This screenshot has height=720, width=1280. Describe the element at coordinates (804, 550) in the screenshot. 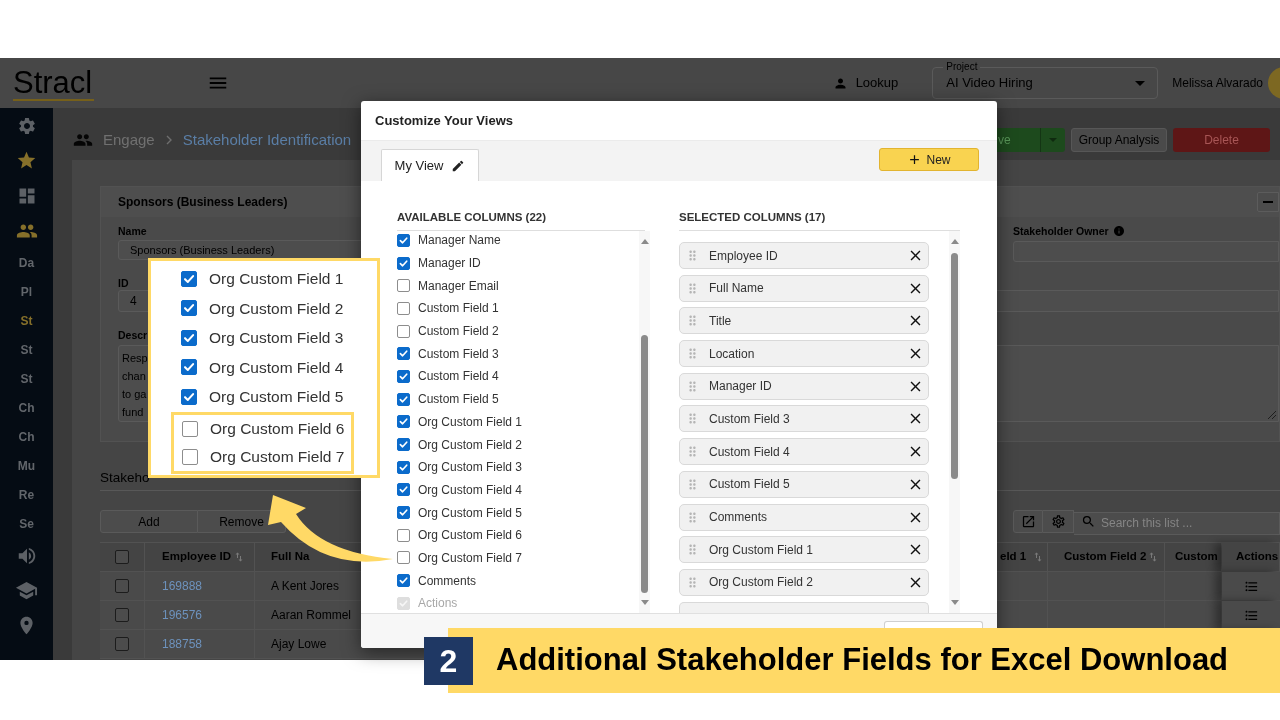

I see `column-chip: Org Custom Field 1` at that location.